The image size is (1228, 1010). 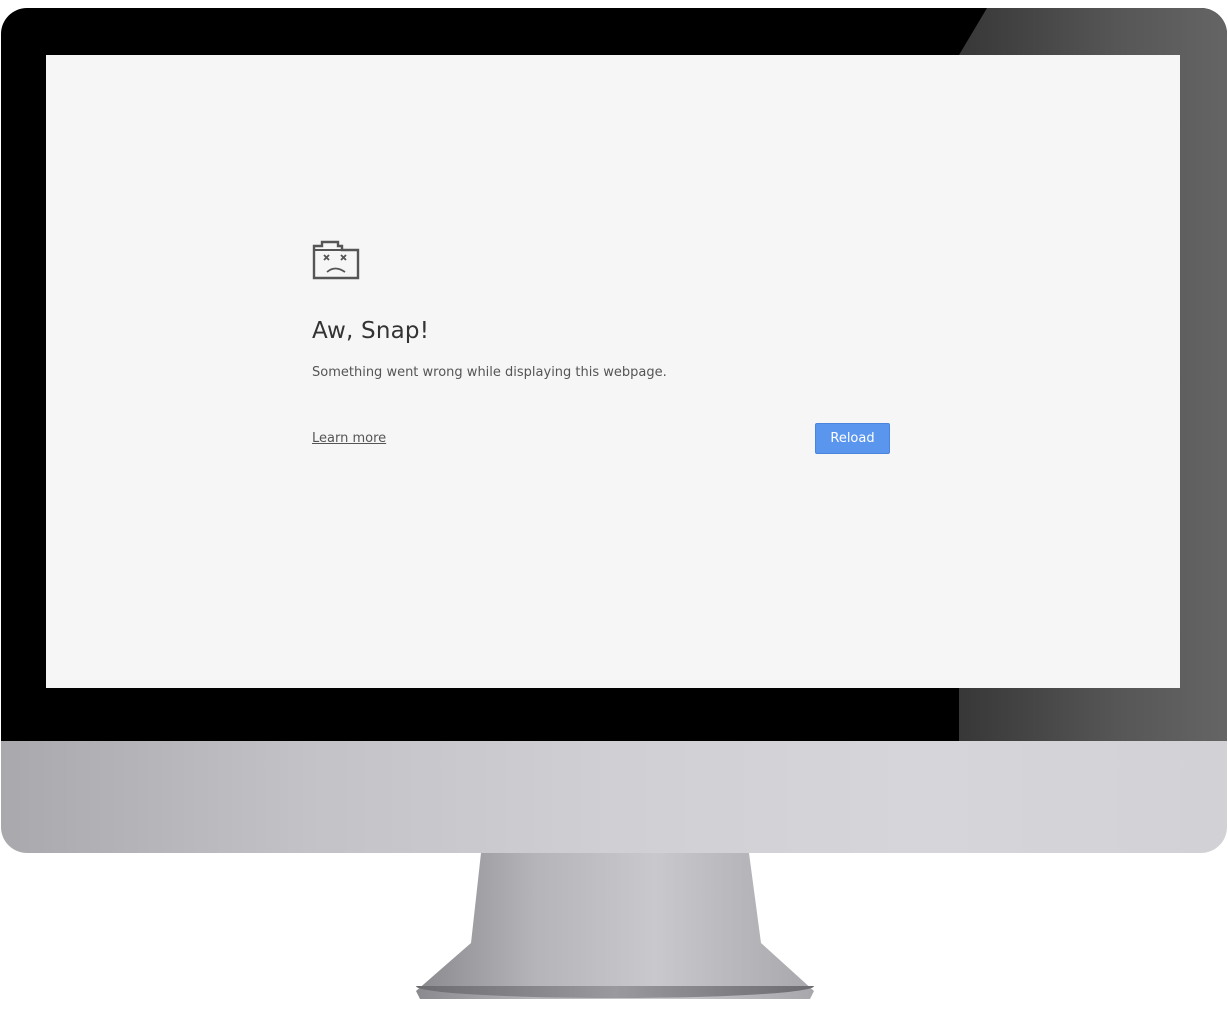 I want to click on error-title: Aw, Snap!, so click(x=371, y=331).